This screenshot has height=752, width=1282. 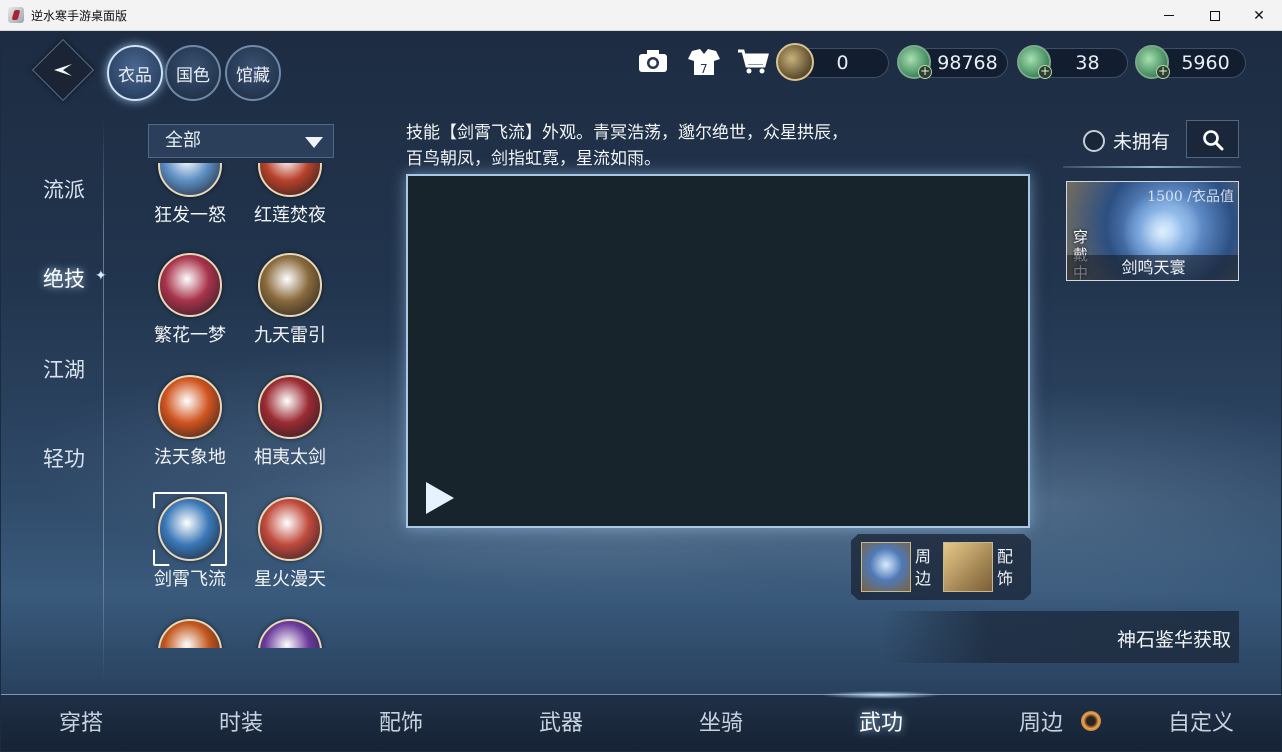 I want to click on cart-icon, so click(x=753, y=65).